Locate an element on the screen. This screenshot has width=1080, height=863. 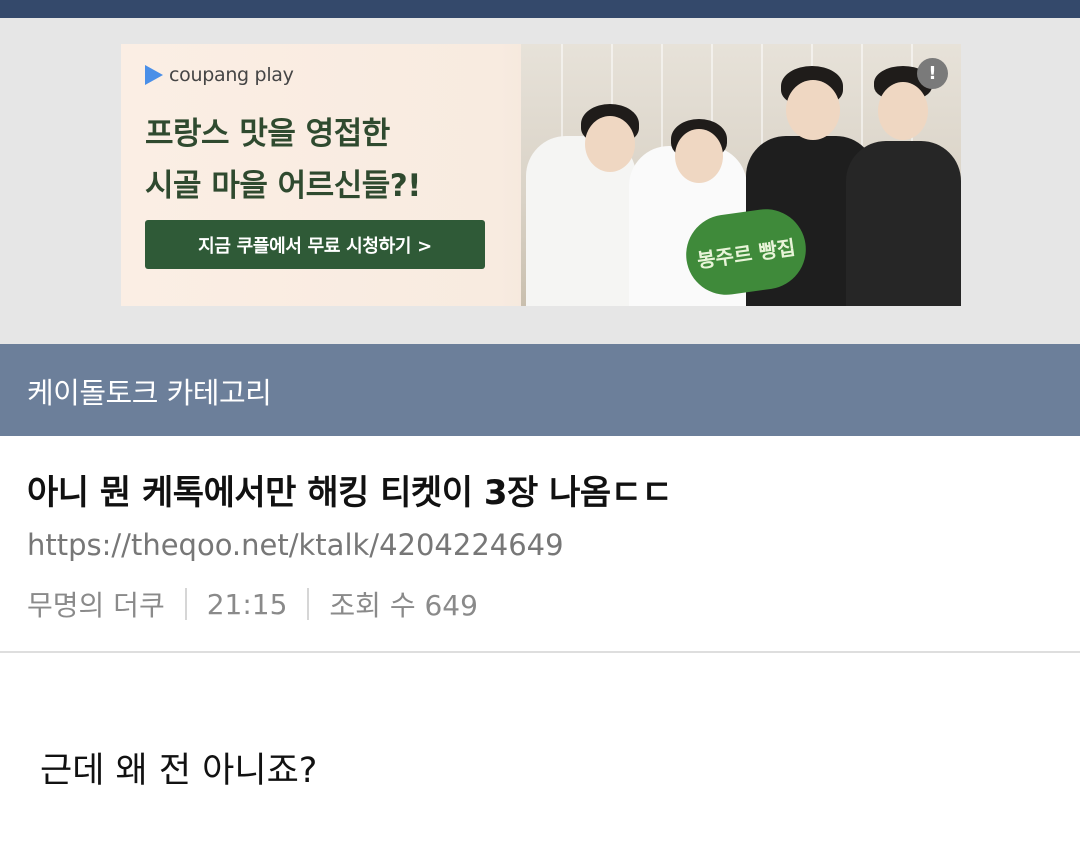
category-title: 케이돌토크 카테고리 is located at coordinates (149, 393).